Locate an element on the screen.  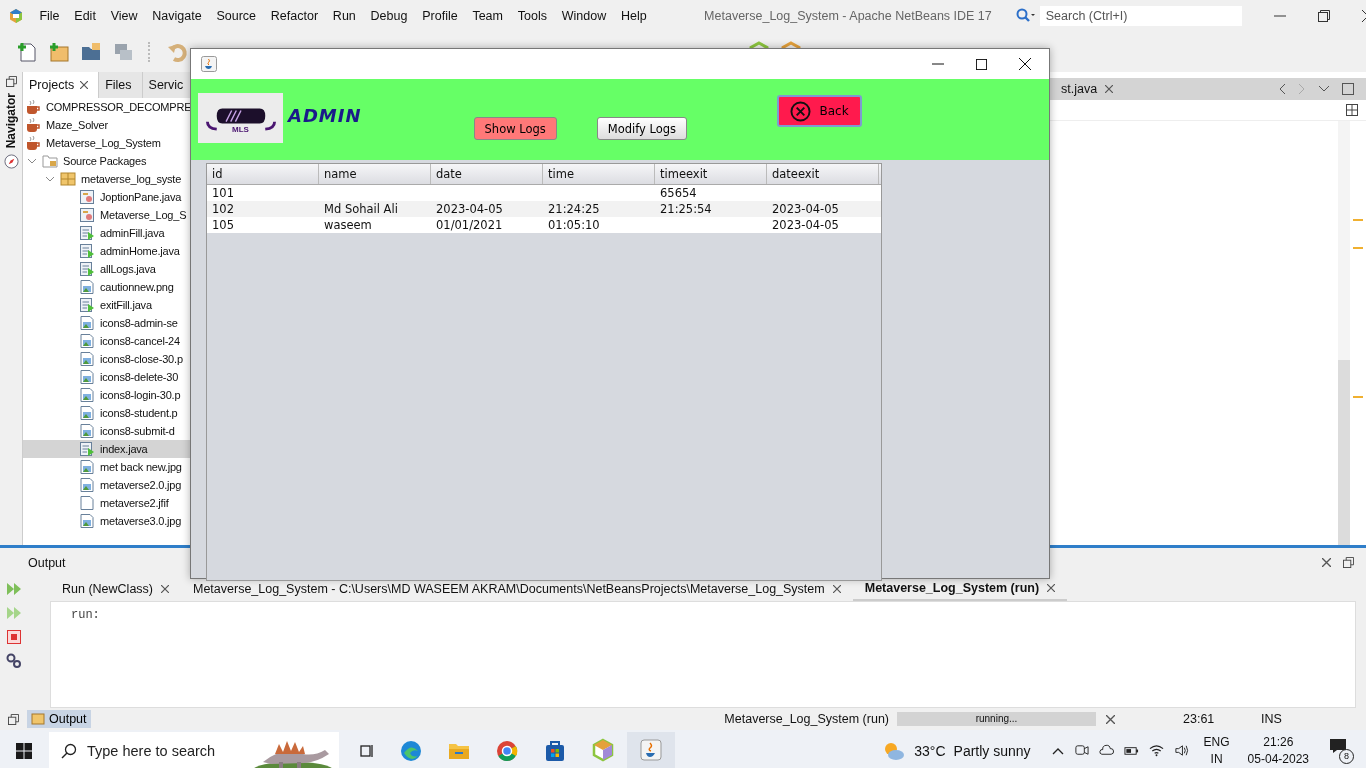
search-field: Search (Ctrl+I) is located at coordinates (1140, 16).